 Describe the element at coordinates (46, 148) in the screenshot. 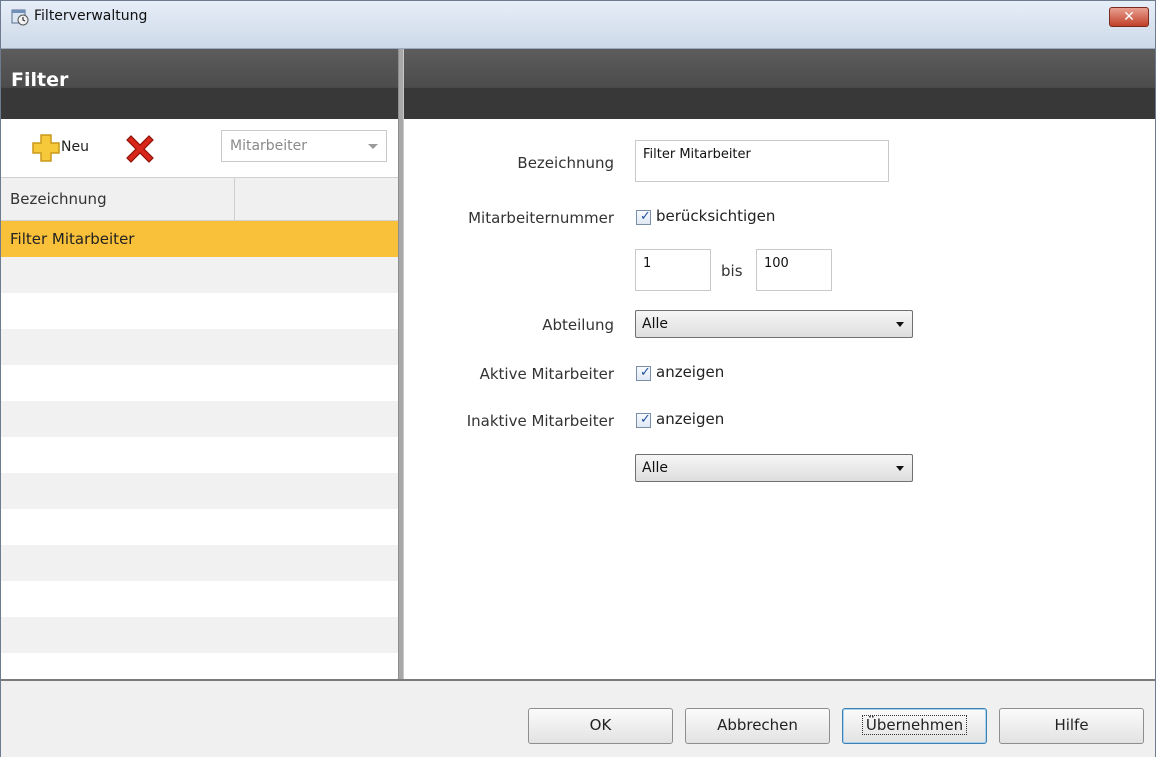

I see `plus-icon` at that location.